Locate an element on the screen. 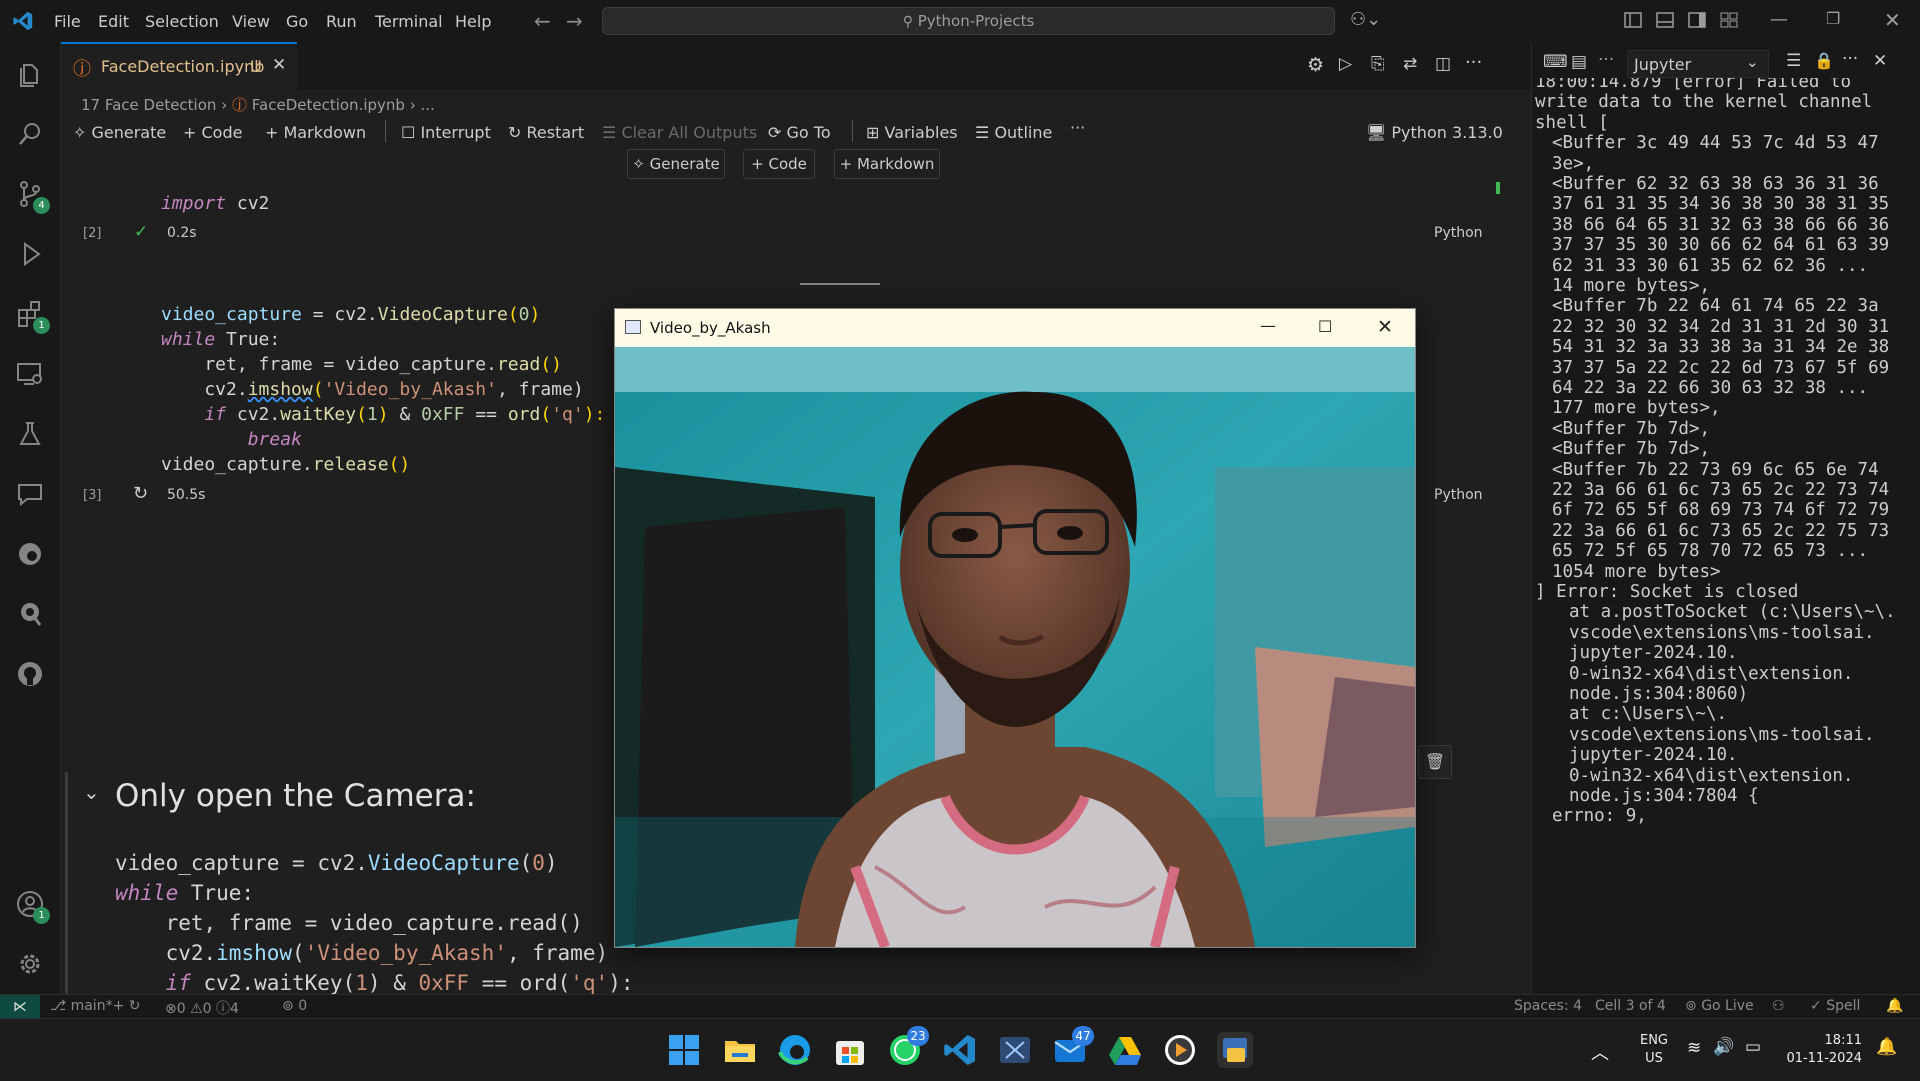 This screenshot has width=1920, height=1081. kernel-picker: 🖥 Python 3.13.0 is located at coordinates (1434, 132).